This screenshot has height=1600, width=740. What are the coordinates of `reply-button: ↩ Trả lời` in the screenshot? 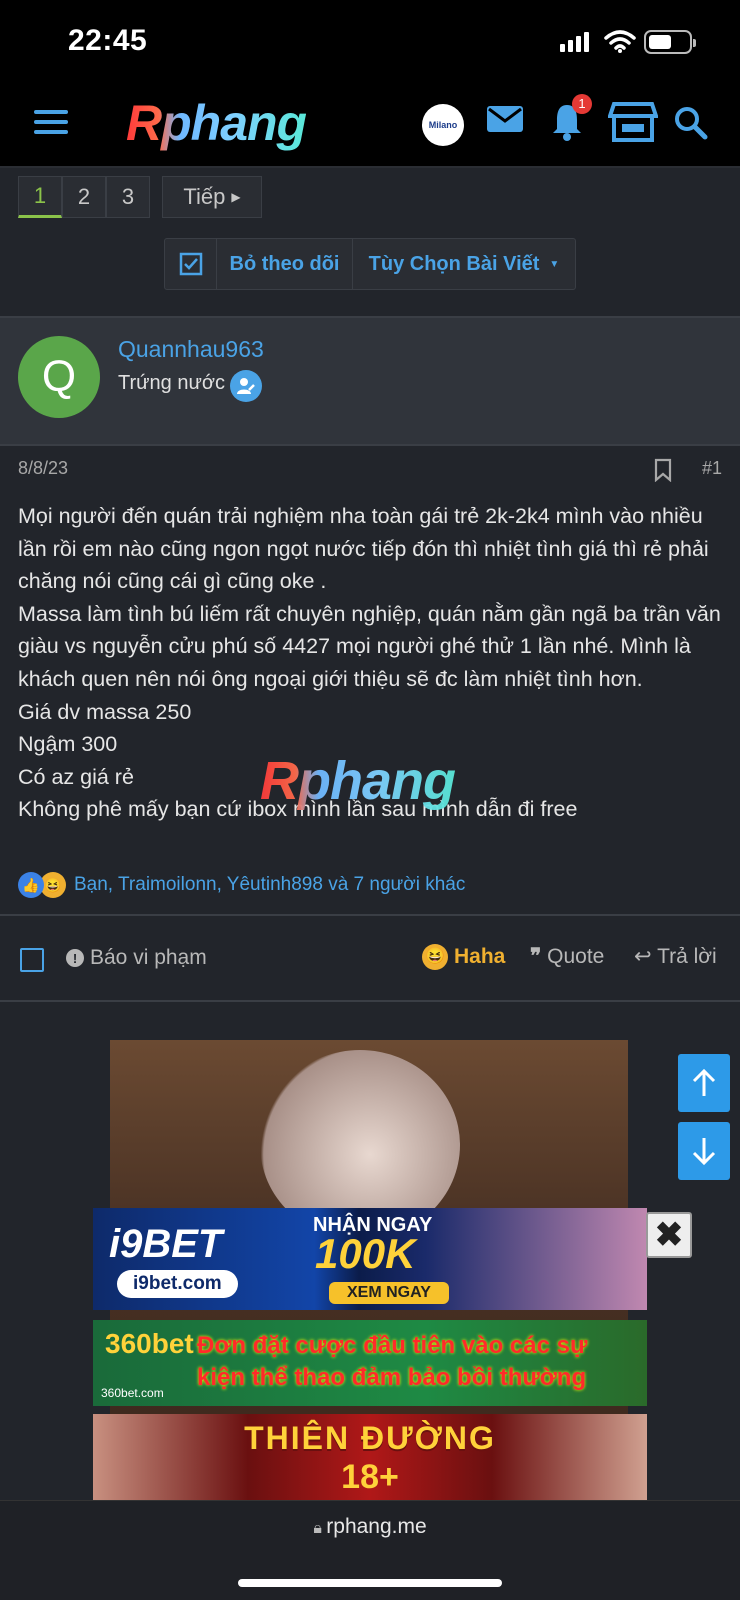 It's located at (675, 956).